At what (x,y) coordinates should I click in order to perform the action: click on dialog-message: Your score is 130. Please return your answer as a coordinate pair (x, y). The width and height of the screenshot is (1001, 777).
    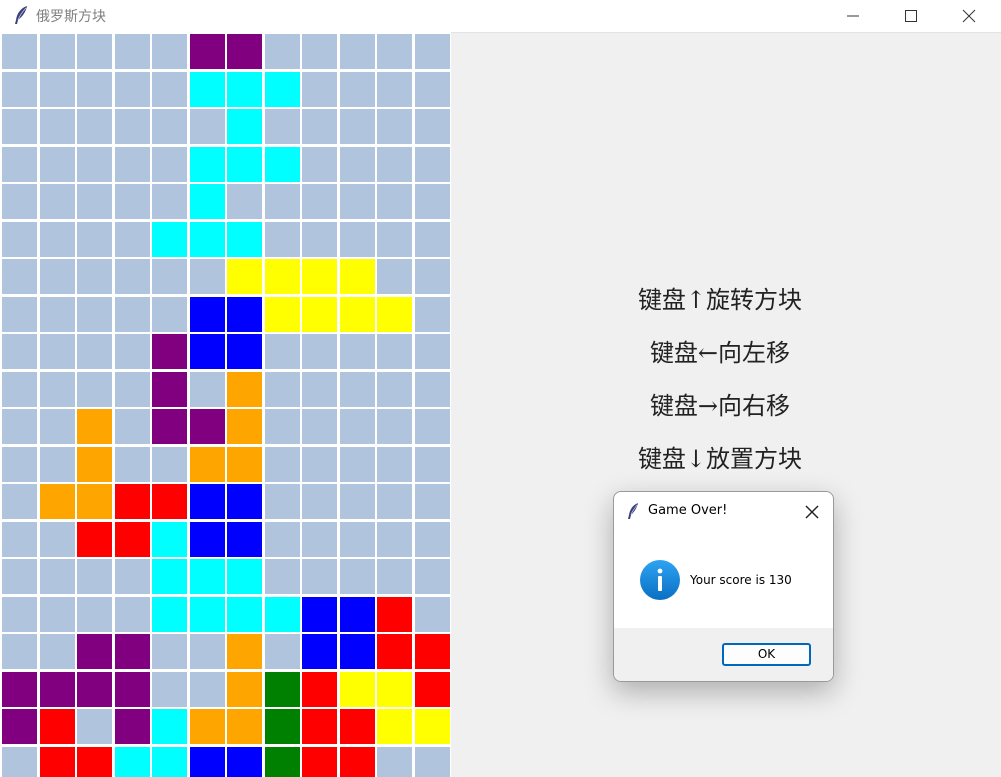
    Looking at the image, I should click on (741, 580).